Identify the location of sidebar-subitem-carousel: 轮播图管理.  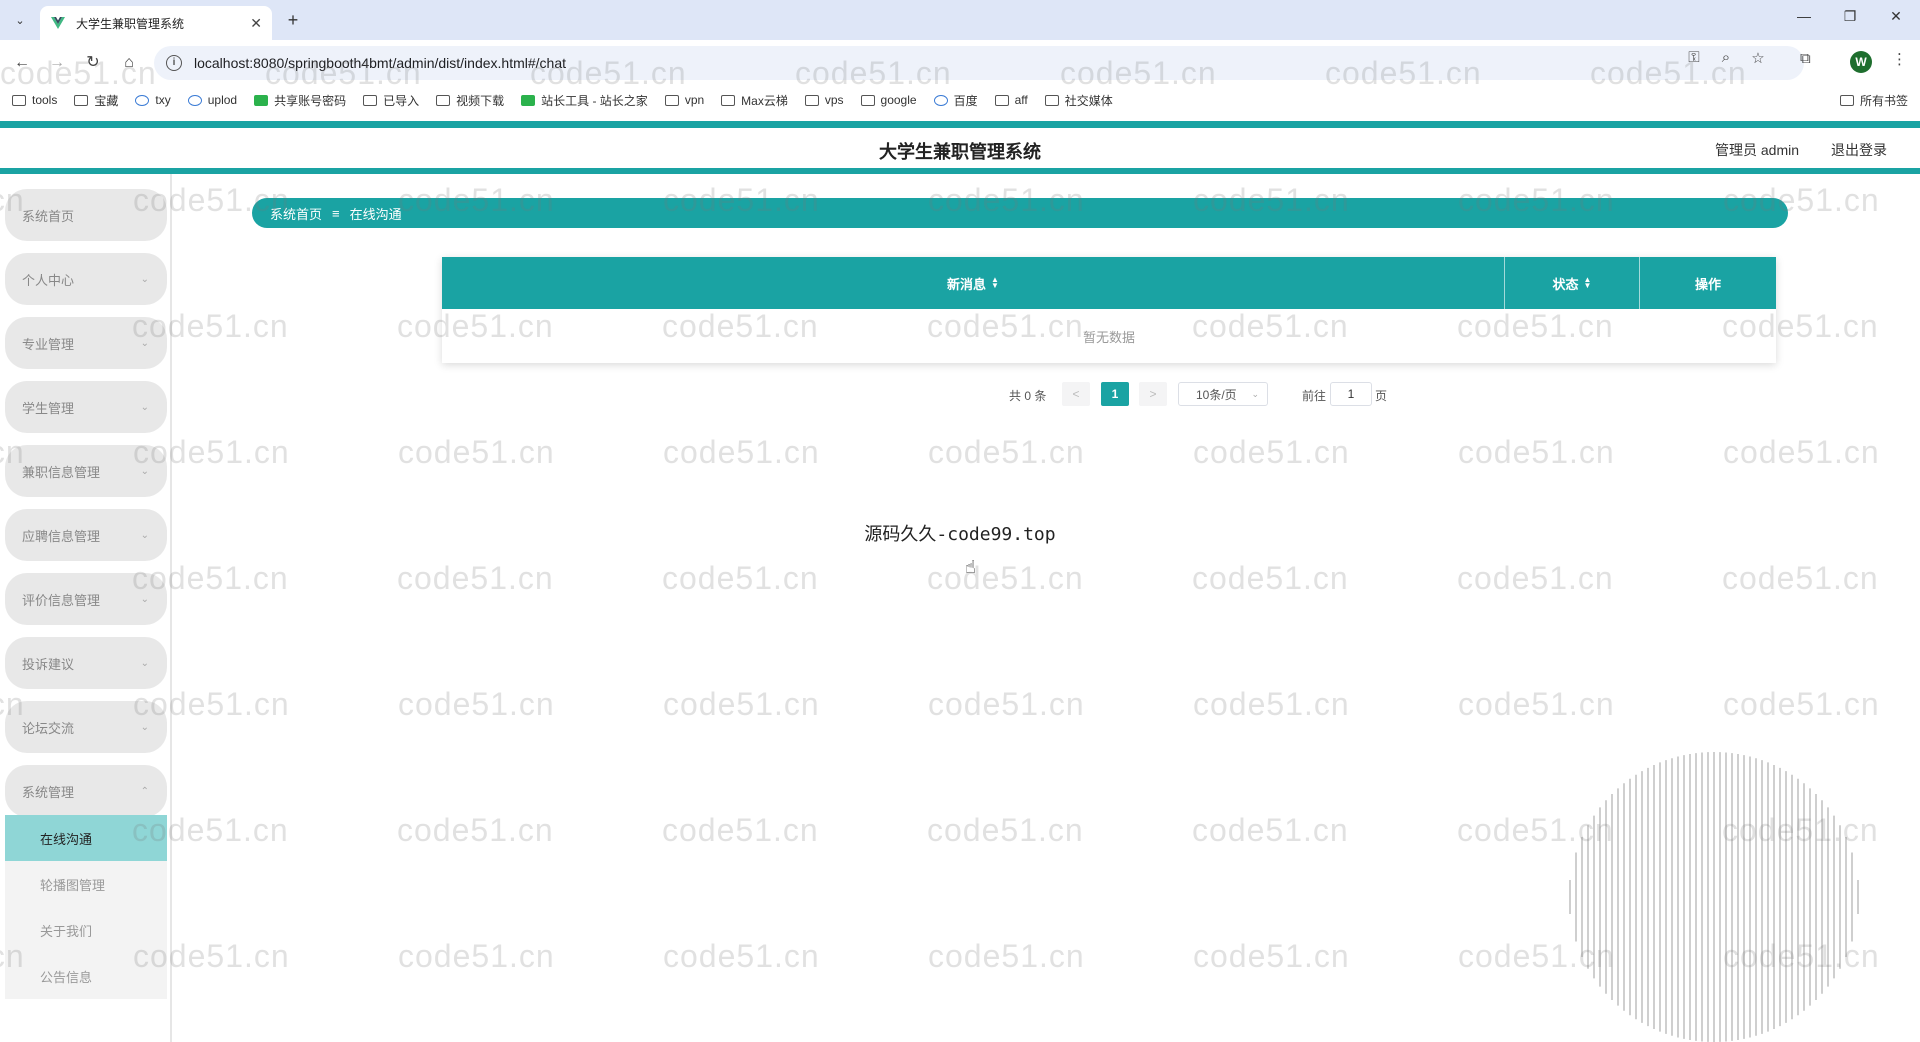
(86, 884).